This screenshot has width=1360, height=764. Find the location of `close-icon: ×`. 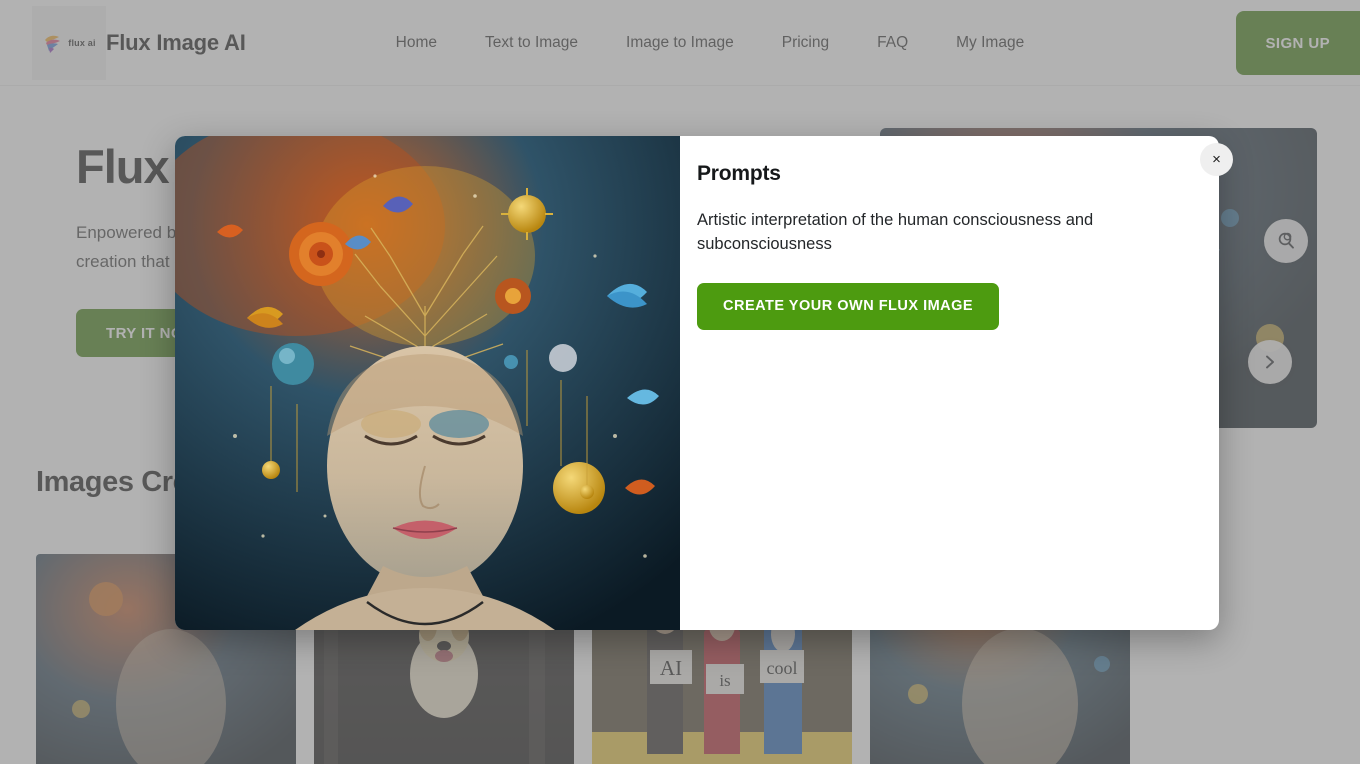

close-icon: × is located at coordinates (1216, 159).